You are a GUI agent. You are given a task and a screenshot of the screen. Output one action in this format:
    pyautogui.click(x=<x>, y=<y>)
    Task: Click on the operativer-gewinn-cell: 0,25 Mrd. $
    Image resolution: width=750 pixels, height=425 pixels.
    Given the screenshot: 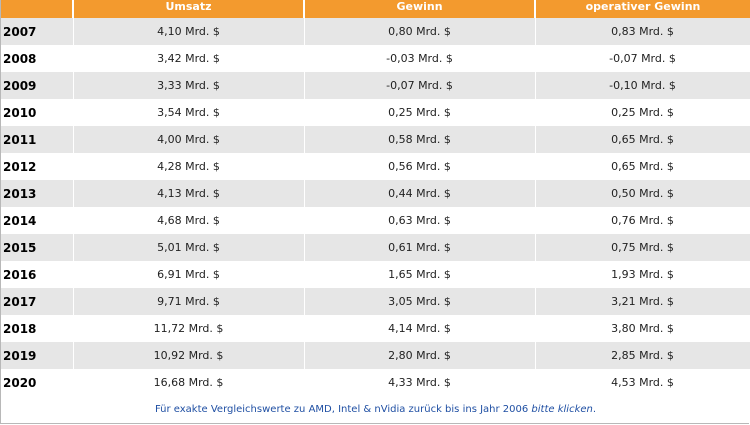 What is the action you would take?
    pyautogui.click(x=642, y=112)
    